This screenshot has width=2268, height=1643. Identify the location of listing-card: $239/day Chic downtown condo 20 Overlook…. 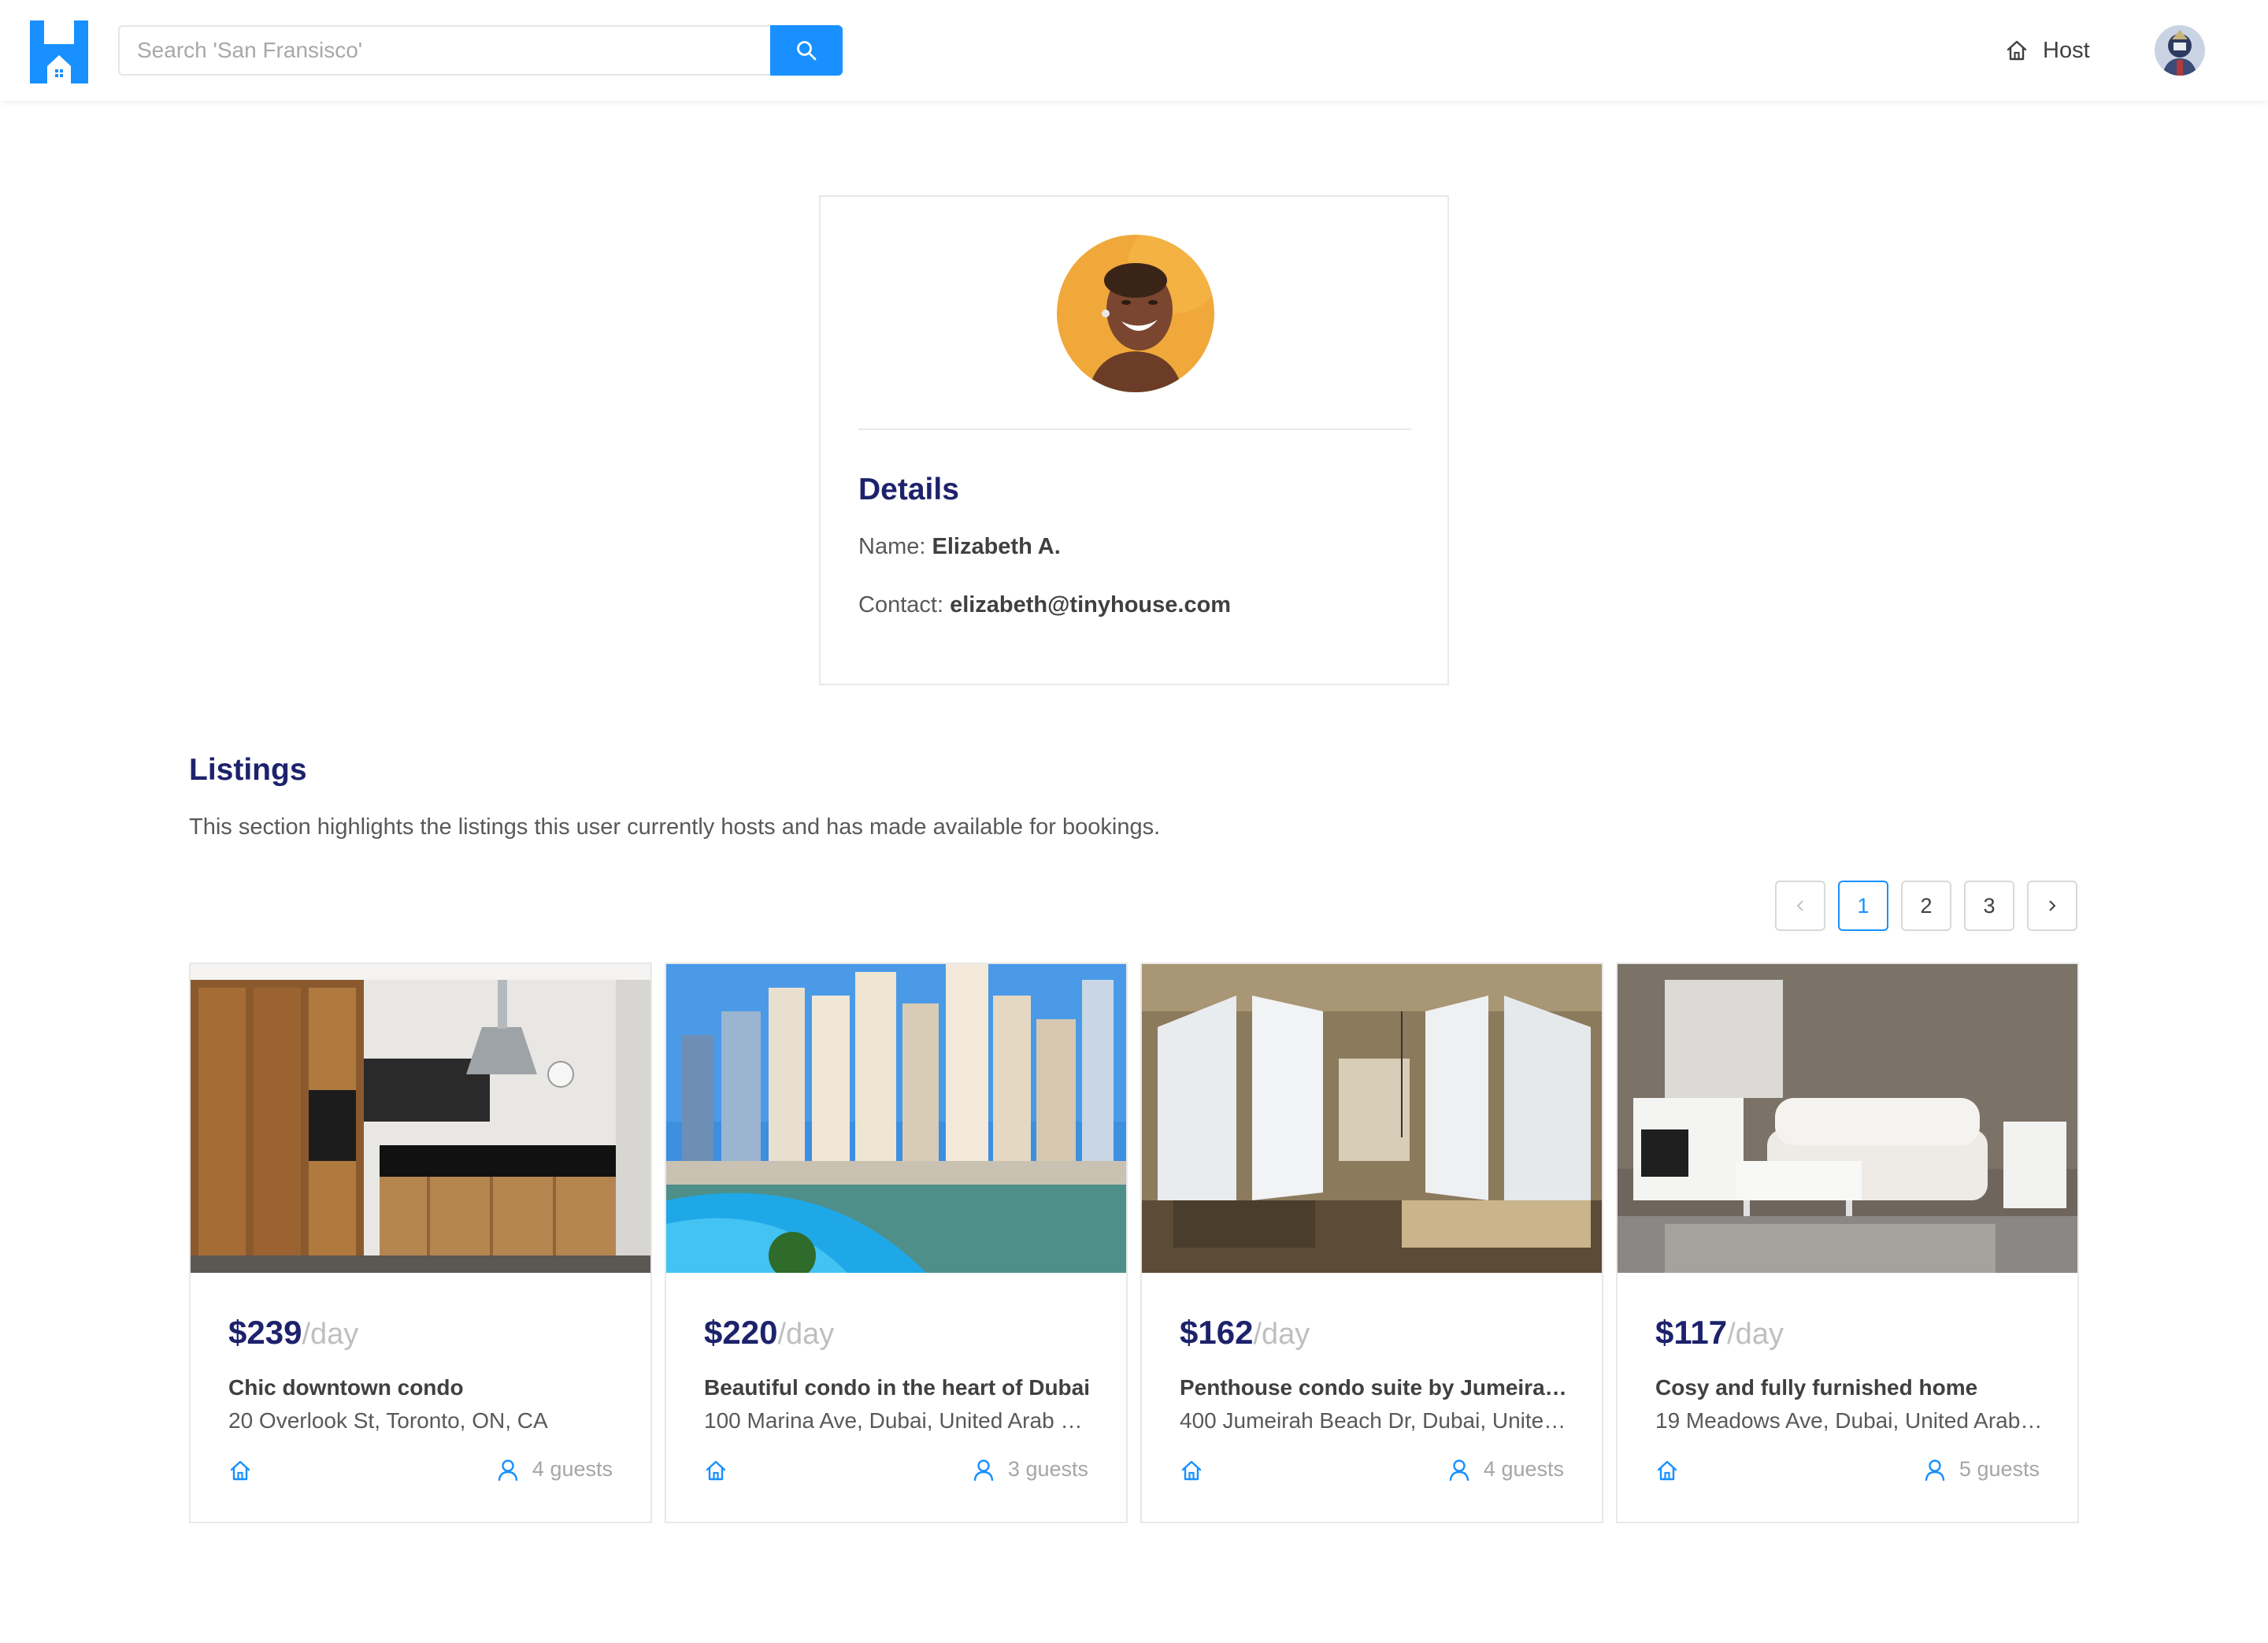
(420, 1242).